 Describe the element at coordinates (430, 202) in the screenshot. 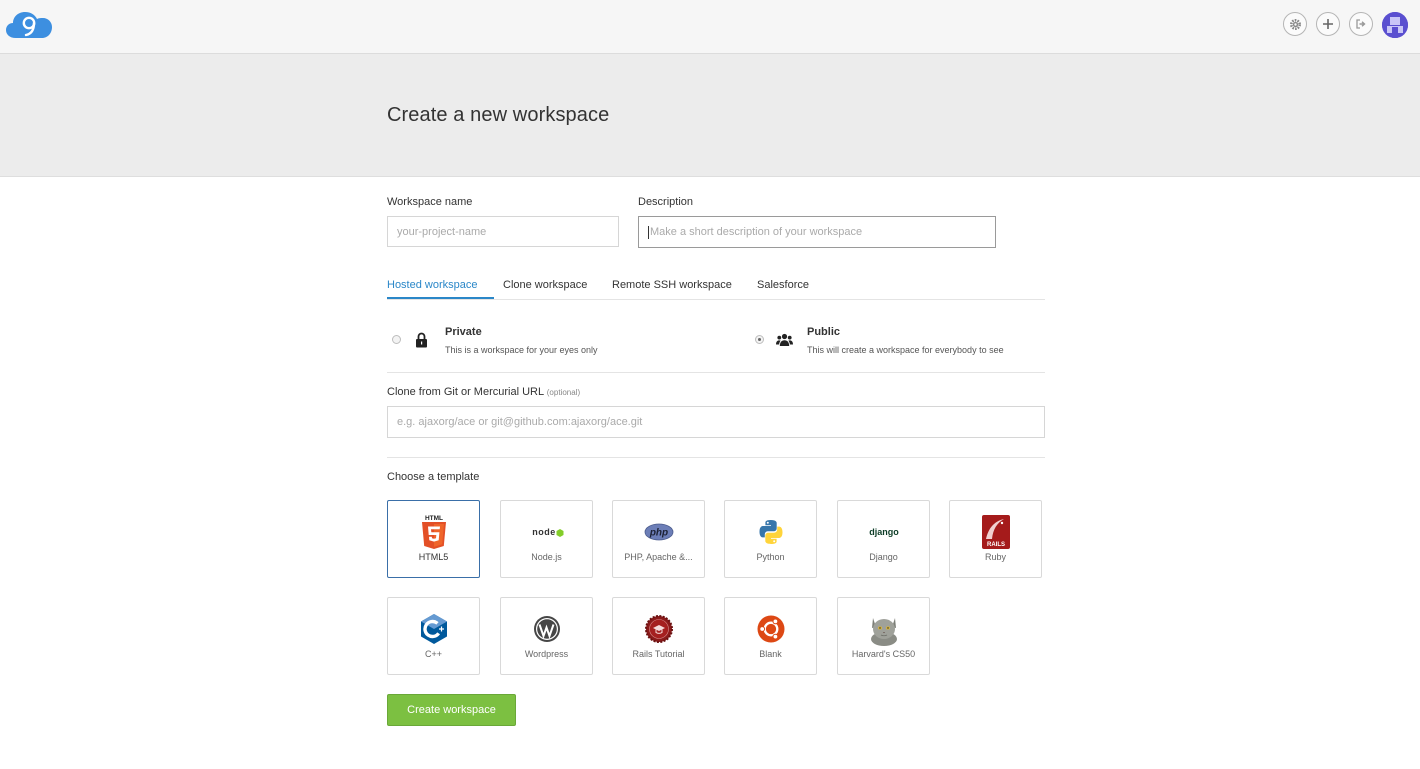

I see `workspace-name-label: Workspace name` at that location.